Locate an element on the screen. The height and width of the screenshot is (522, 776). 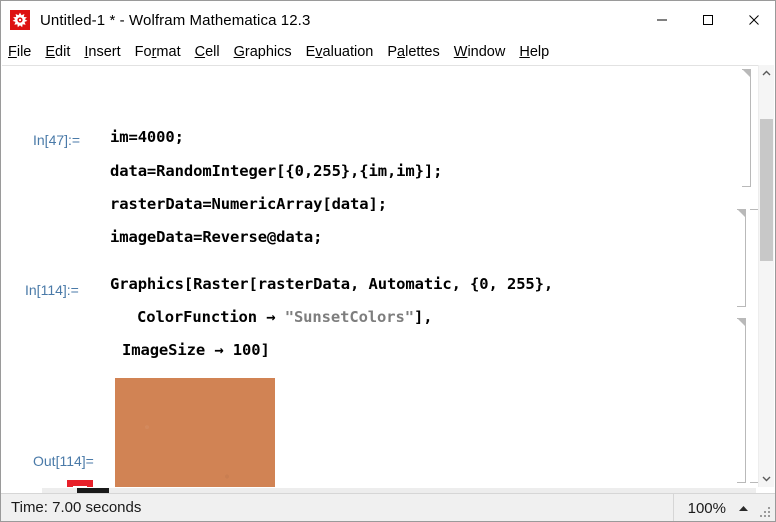
window-controls is located at coordinates (707, 20).